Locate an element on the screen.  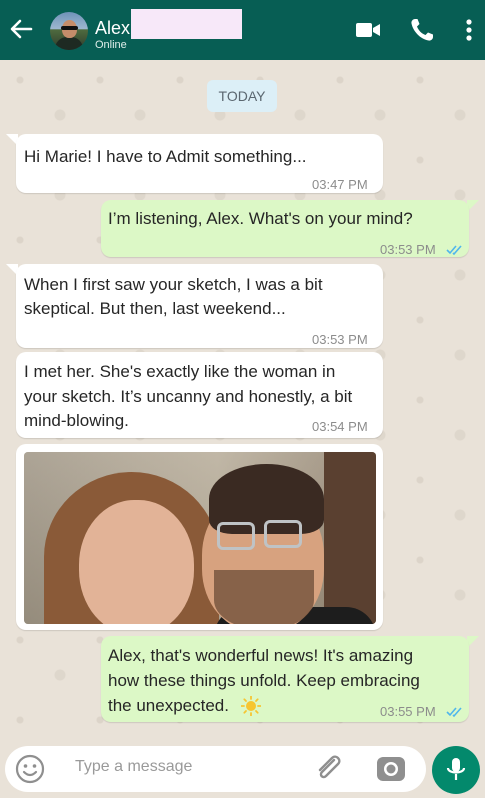
contact-status: Online is located at coordinates (111, 45).